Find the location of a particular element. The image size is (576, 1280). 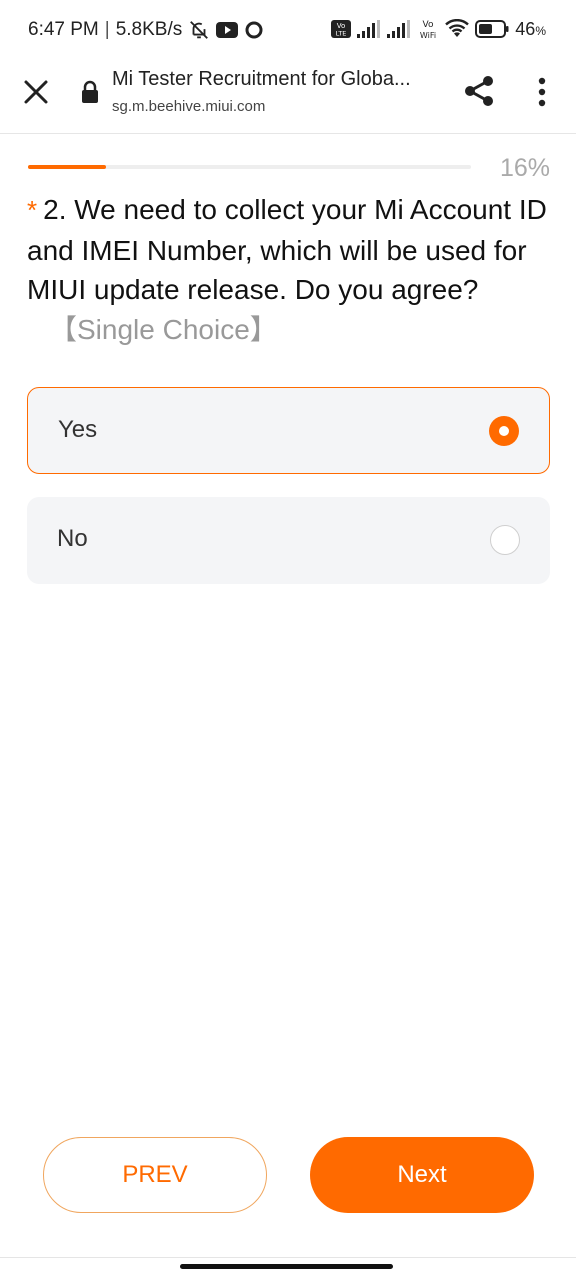

youtube-icon is located at coordinates (227, 30).